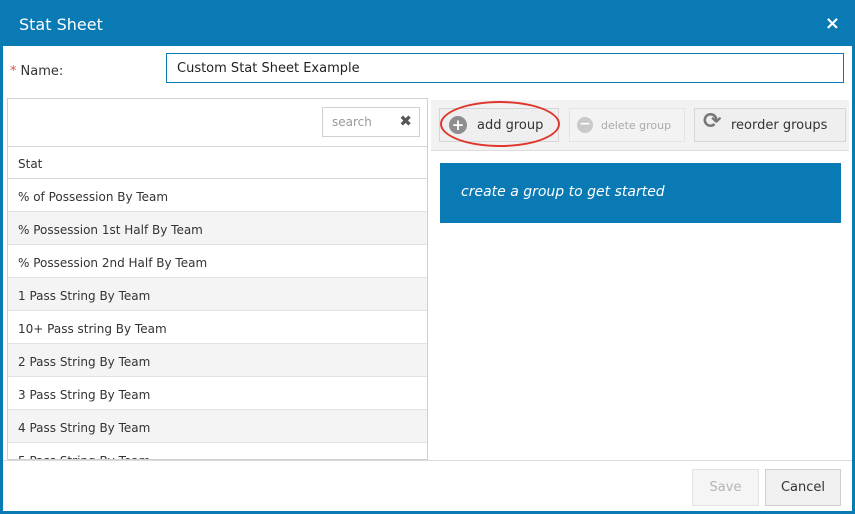 The image size is (855, 514). Describe the element at coordinates (217, 195) in the screenshot. I see `stat-row: % of Possession By Team` at that location.